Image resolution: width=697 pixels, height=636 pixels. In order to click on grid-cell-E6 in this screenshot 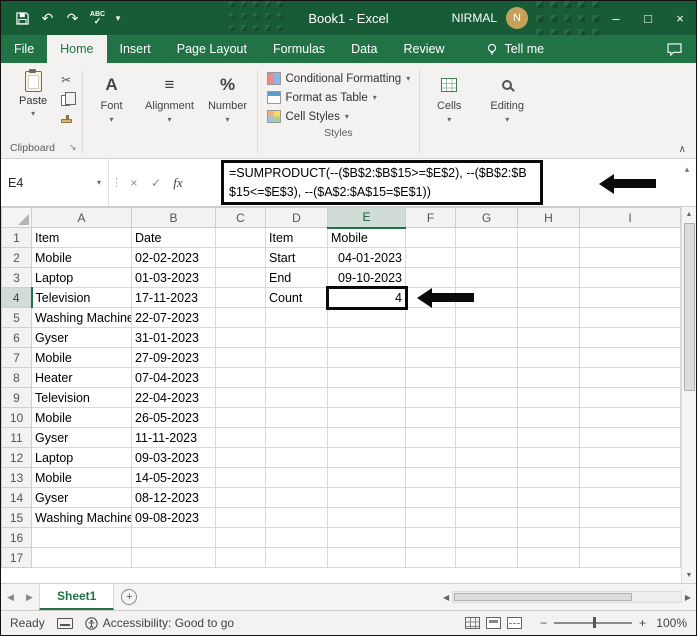, I will do `click(366, 337)`.